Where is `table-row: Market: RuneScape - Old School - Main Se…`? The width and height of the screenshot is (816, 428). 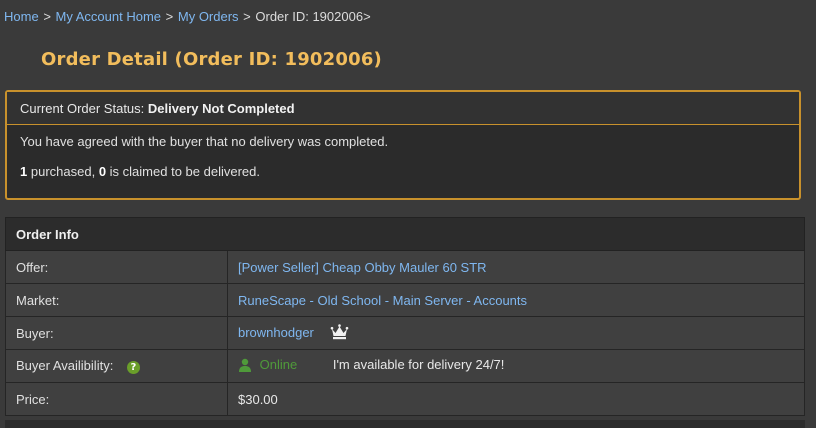 table-row: Market: RuneScape - Old School - Main Se… is located at coordinates (405, 300).